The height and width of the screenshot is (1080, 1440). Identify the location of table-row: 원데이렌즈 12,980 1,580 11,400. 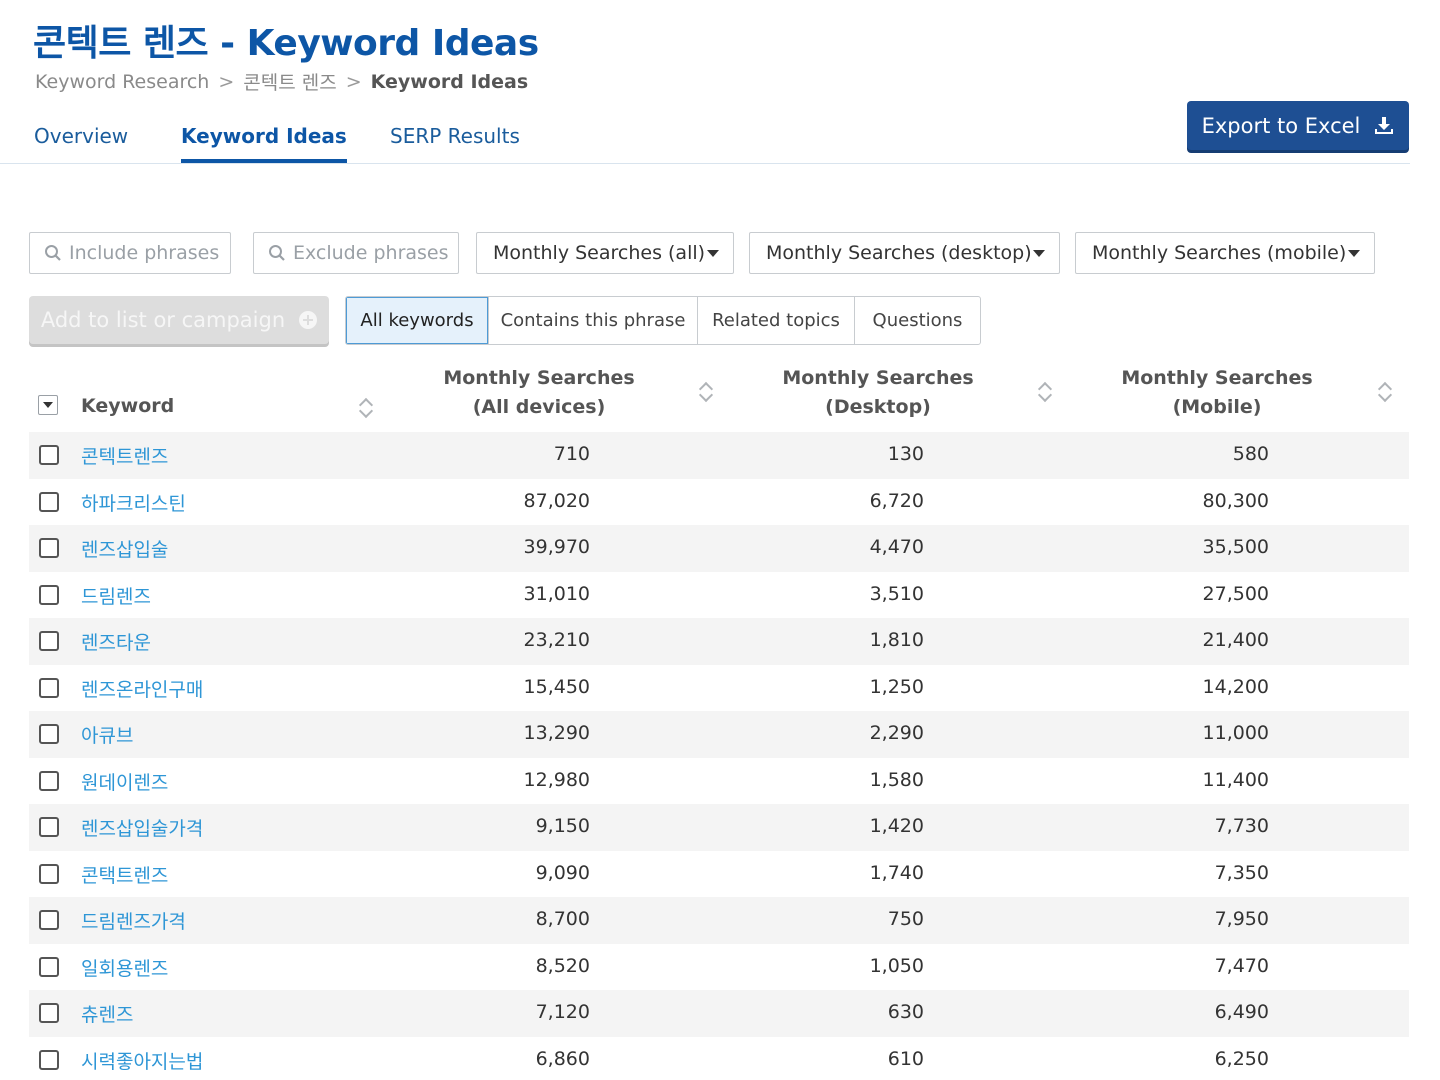
(719, 781).